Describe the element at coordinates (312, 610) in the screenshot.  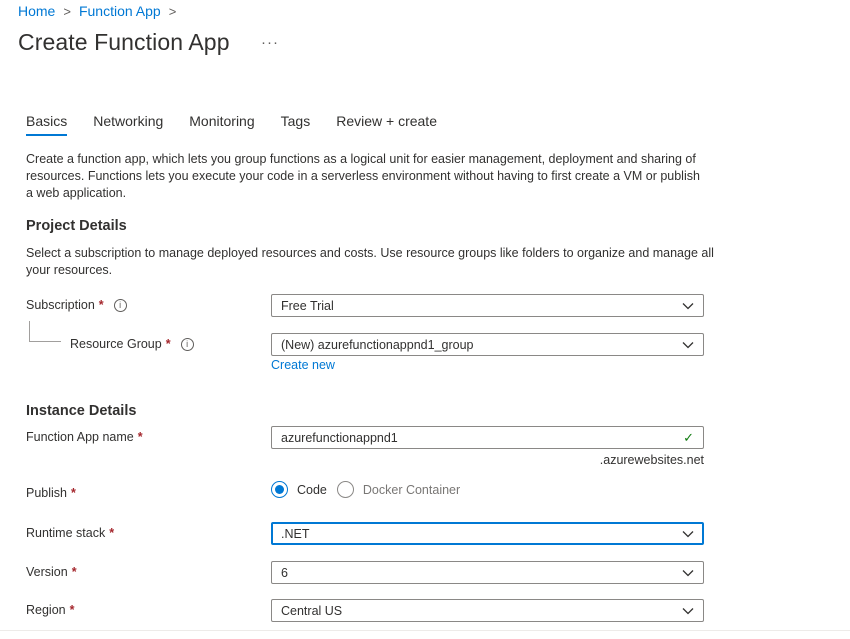
I see `region-value: Central US` at that location.